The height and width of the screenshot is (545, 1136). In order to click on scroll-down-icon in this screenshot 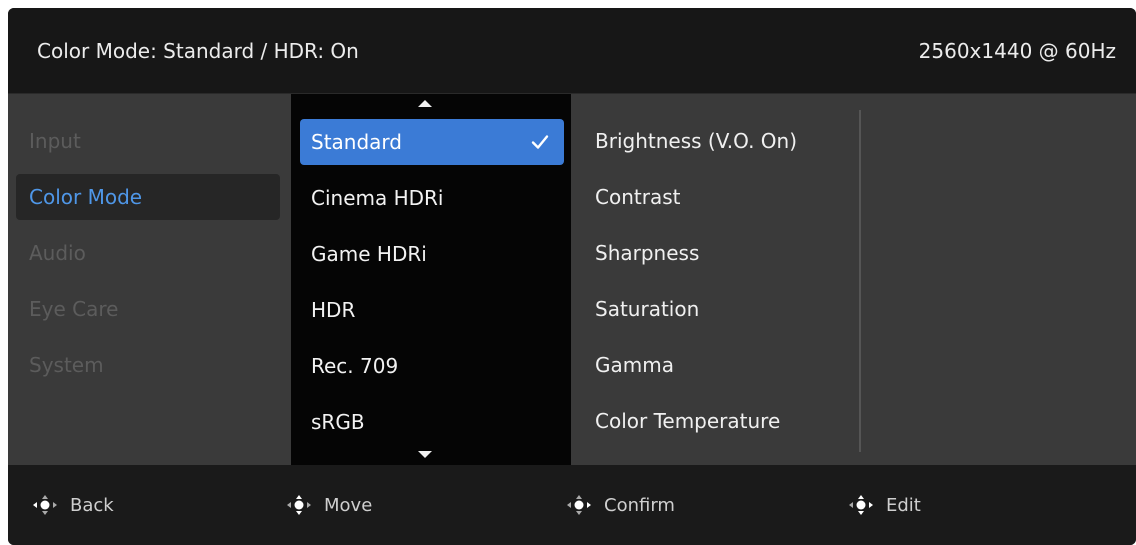, I will do `click(425, 454)`.